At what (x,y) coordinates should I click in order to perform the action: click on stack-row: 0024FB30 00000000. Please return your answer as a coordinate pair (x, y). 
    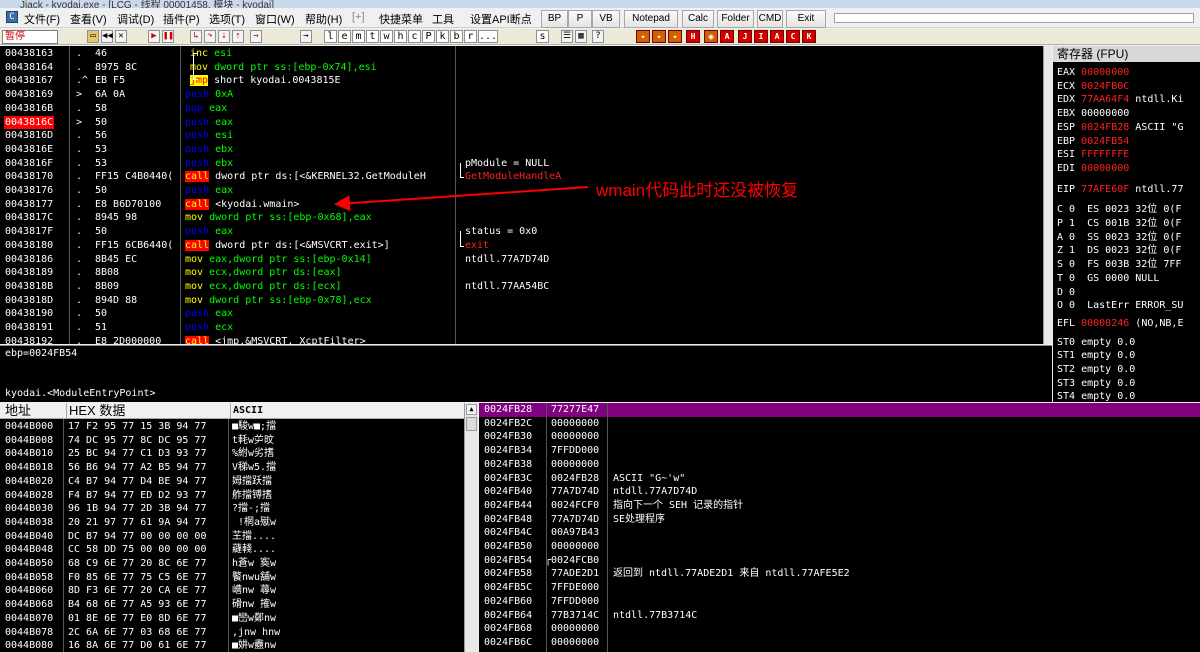
    Looking at the image, I should click on (839, 437).